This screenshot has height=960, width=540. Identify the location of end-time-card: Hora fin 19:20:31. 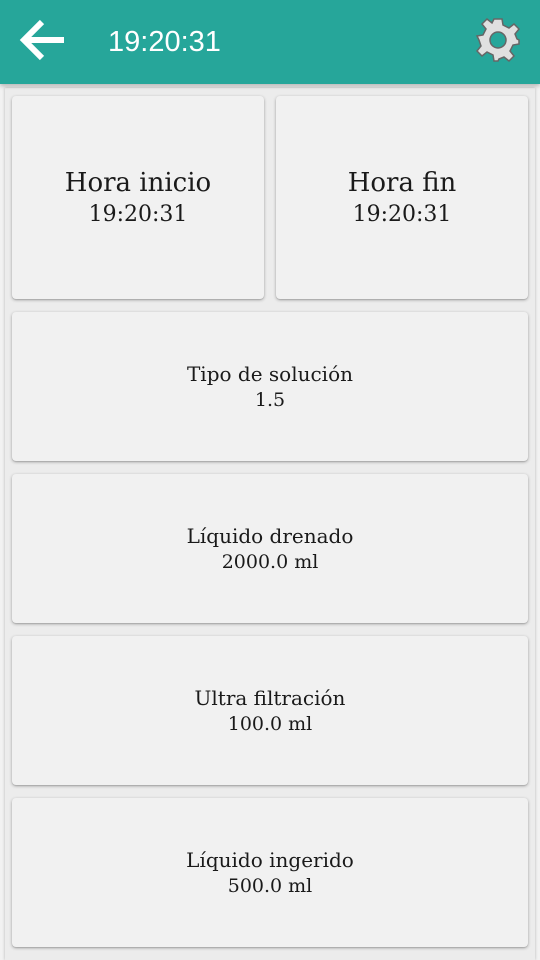
(402, 197).